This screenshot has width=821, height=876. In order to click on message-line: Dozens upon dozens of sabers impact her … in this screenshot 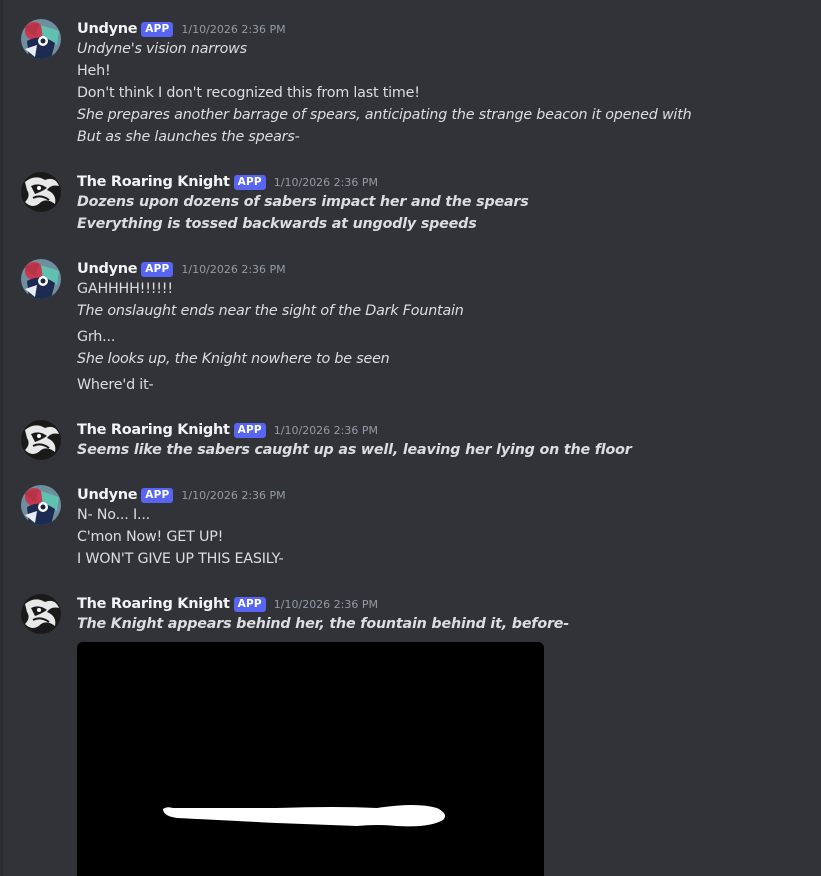, I will do `click(303, 202)`.